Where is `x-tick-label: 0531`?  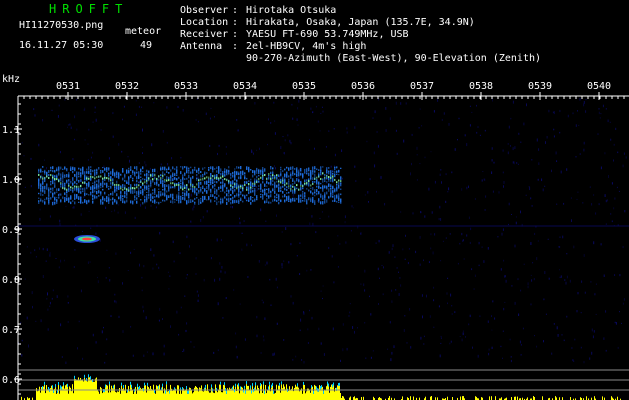
x-tick-label: 0531 is located at coordinates (68, 86).